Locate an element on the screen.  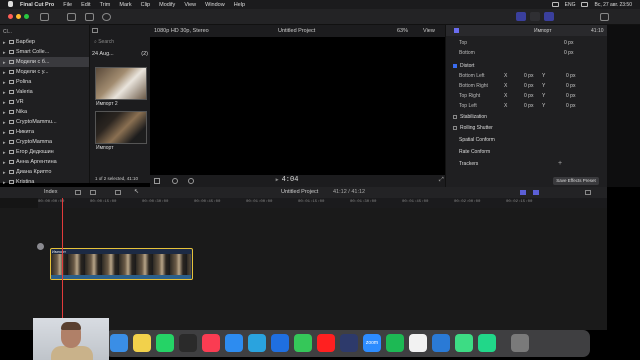
clip-group-header: 24 Aug... (2) is located at coordinates (120, 54).